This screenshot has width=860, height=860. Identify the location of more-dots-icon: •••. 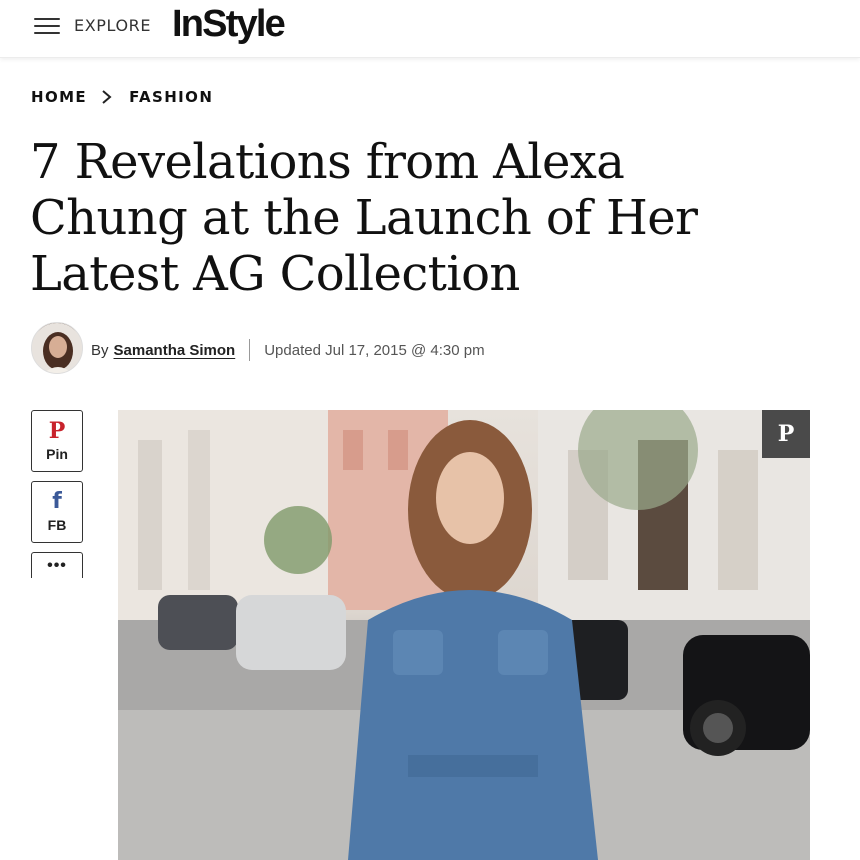
(57, 565).